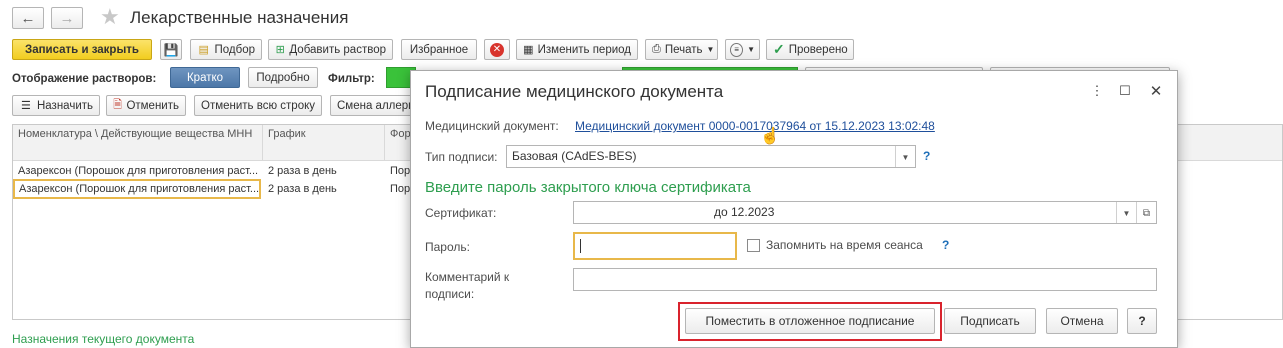 This screenshot has height=348, width=1283. Describe the element at coordinates (203, 50) in the screenshot. I see `folder-icon: ▤` at that location.